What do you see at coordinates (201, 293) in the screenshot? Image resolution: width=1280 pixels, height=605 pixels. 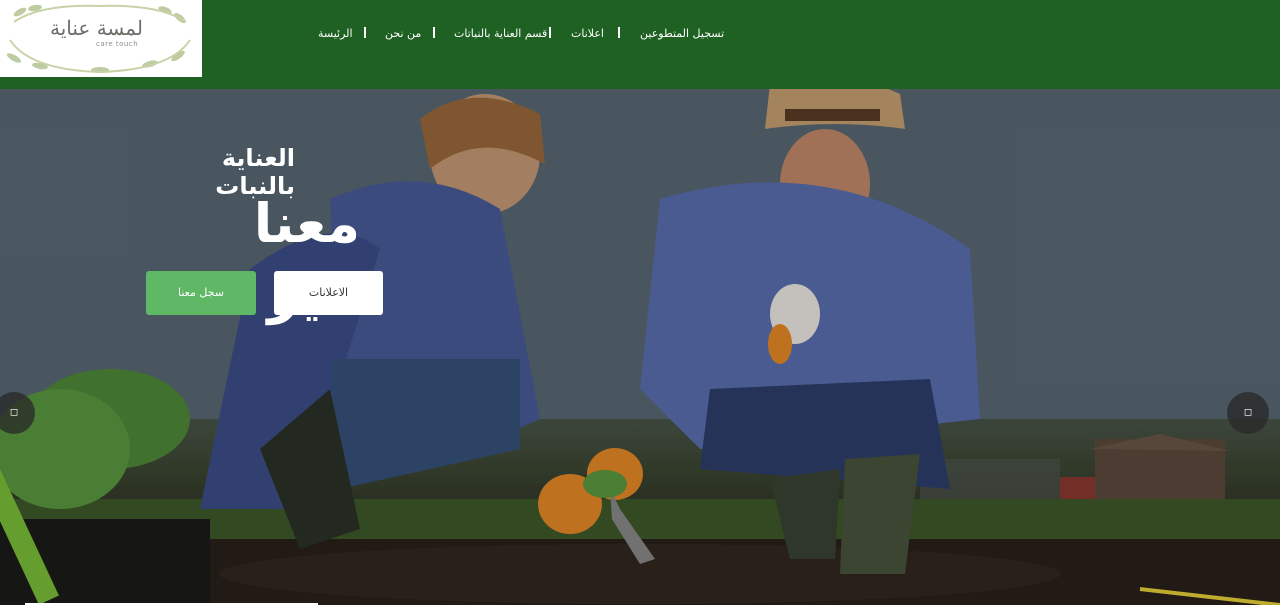 I see `register-button: سجل معنا` at bounding box center [201, 293].